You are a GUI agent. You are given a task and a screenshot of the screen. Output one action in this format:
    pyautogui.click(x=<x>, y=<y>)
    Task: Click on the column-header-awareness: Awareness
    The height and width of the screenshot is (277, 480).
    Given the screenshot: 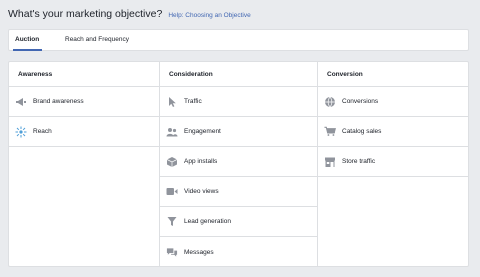 What is the action you would take?
    pyautogui.click(x=84, y=74)
    